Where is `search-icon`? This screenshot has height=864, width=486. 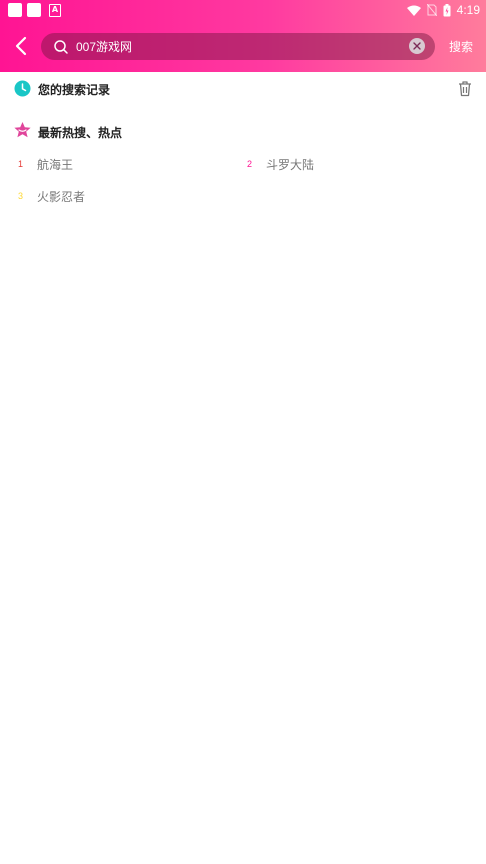 search-icon is located at coordinates (61, 47).